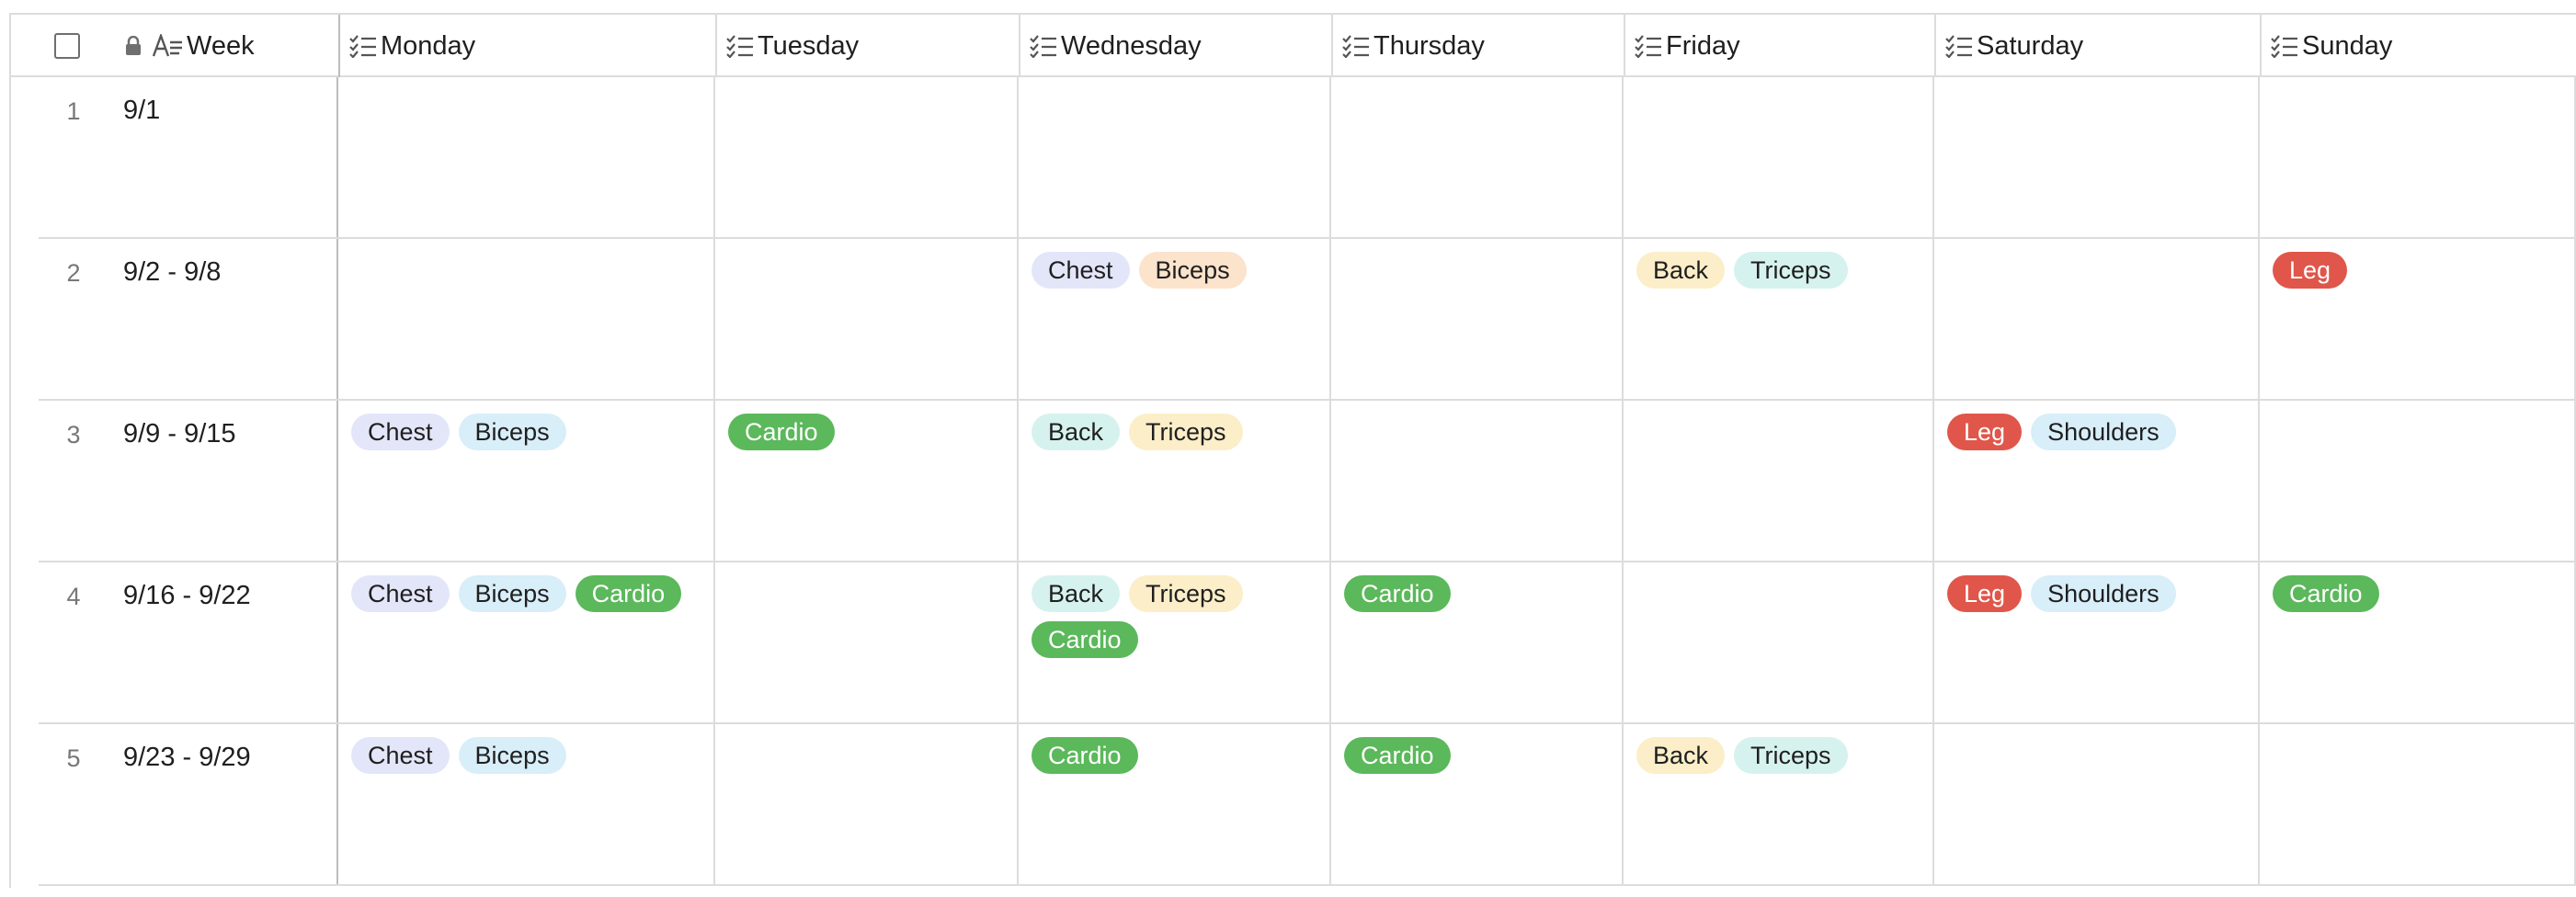  I want to click on week-cell: 9/23 - 9/29, so click(188, 804).